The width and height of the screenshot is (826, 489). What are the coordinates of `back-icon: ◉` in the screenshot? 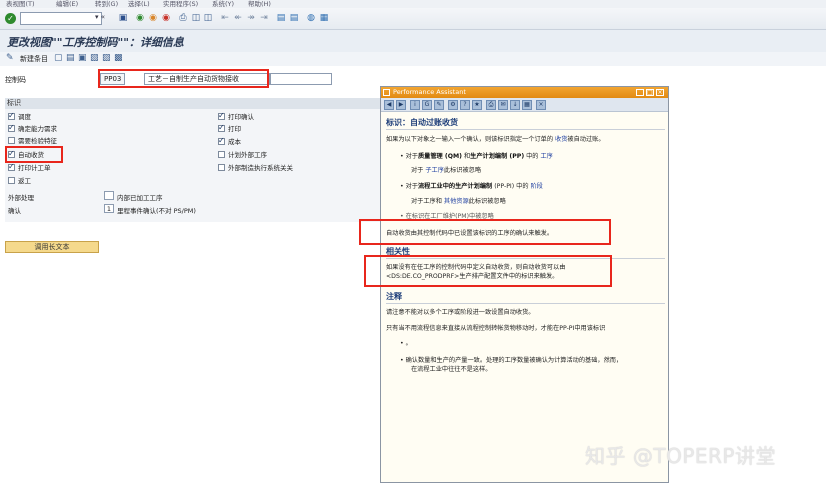 It's located at (140, 18).